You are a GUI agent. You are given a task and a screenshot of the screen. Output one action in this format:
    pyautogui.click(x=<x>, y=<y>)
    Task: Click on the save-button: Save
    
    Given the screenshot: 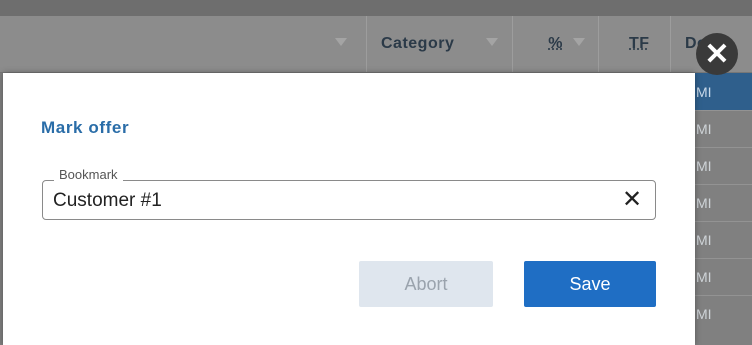 What is the action you would take?
    pyautogui.click(x=590, y=284)
    